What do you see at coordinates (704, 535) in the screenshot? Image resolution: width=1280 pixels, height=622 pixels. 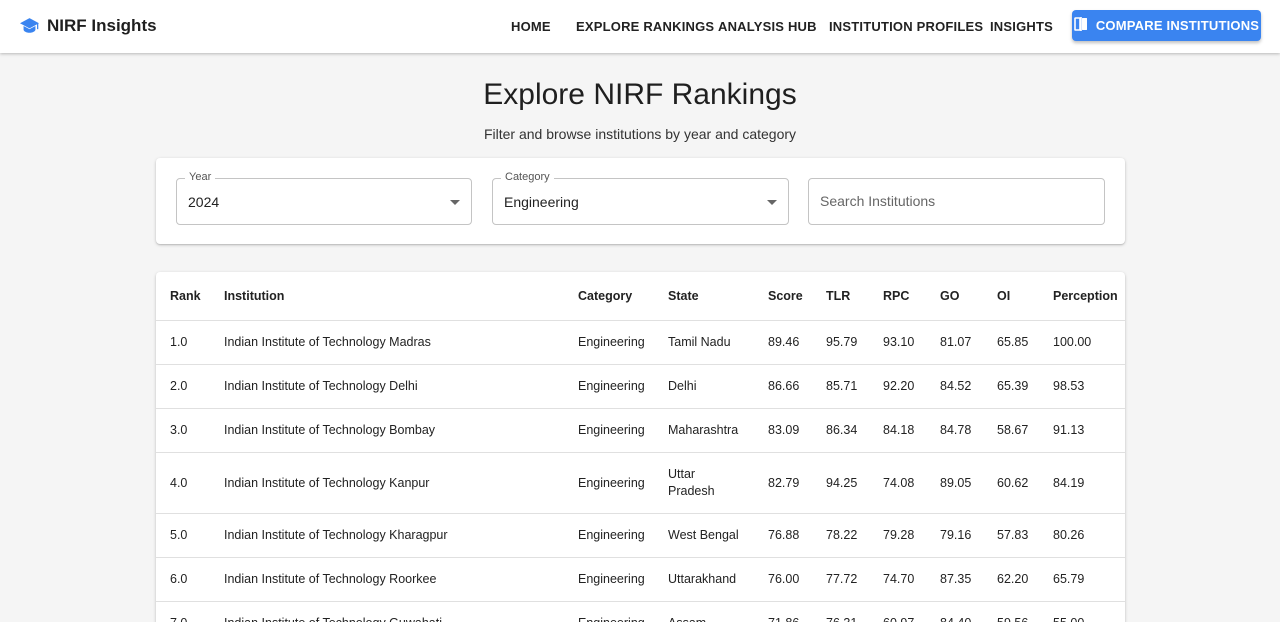 I see `cell-state: West Bengal` at bounding box center [704, 535].